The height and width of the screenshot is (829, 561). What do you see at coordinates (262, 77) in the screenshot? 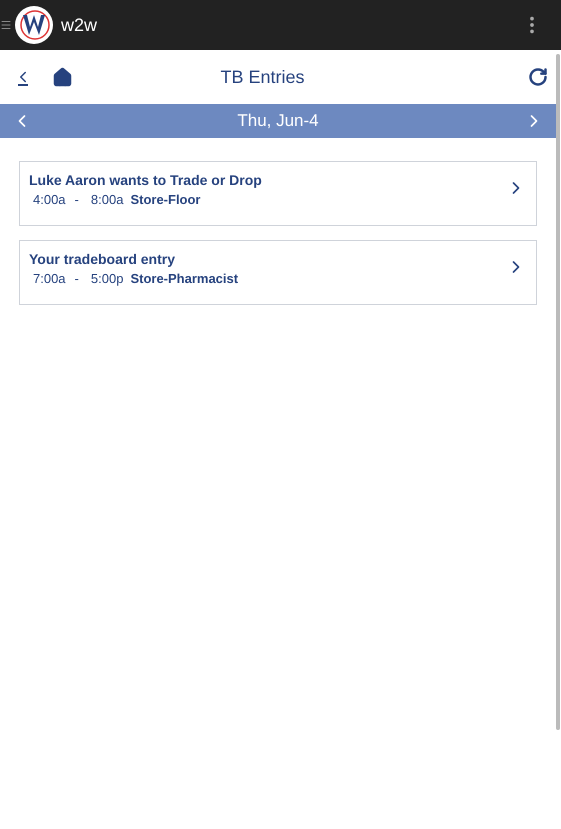
I see `page-title: TB Entries` at bounding box center [262, 77].